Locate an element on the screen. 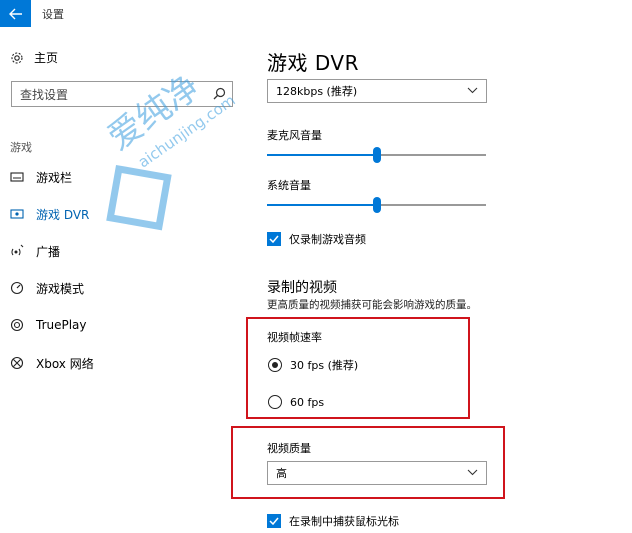  sidebar-item-game-bar: 游戏栏 is located at coordinates (41, 177).